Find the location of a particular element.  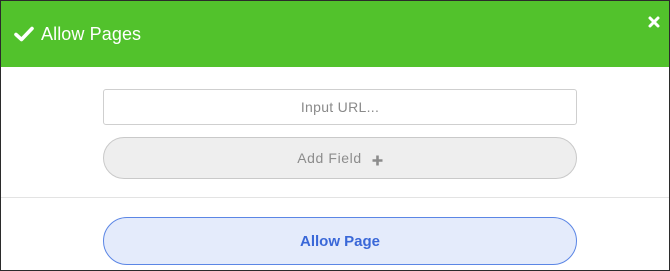

dialog-title: Allow Pages is located at coordinates (91, 33).